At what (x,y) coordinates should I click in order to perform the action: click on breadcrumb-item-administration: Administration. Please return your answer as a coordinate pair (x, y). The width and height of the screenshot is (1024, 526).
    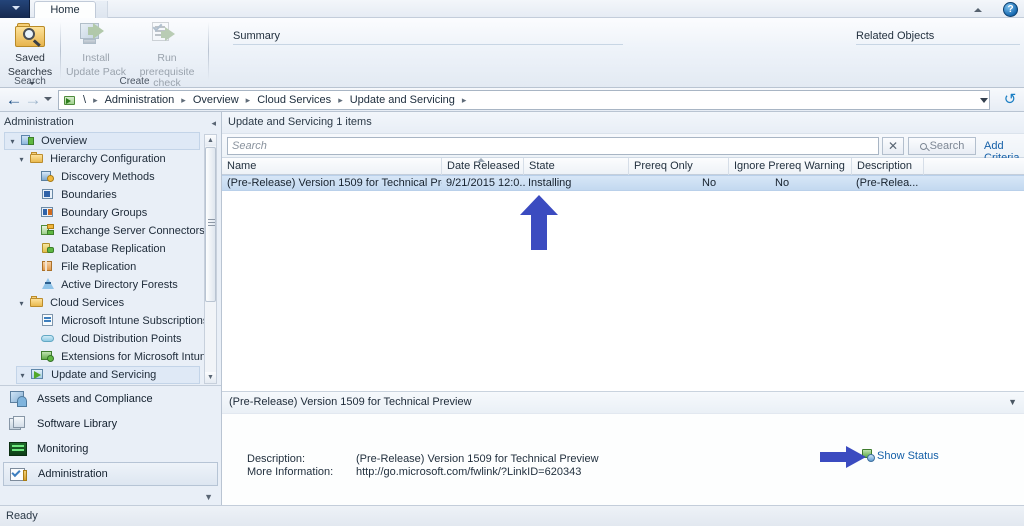
    Looking at the image, I should click on (140, 100).